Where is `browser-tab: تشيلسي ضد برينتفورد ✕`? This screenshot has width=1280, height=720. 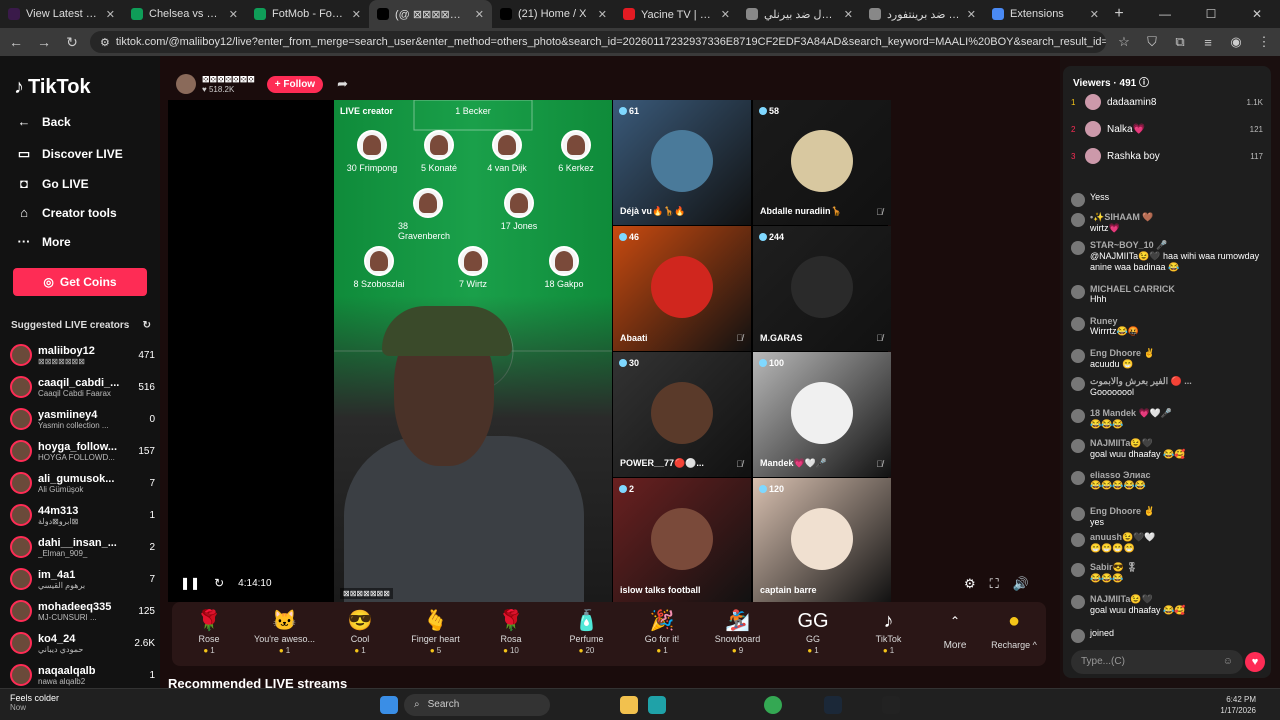 browser-tab: تشيلسي ضد برينتفورد ✕ is located at coordinates (922, 14).